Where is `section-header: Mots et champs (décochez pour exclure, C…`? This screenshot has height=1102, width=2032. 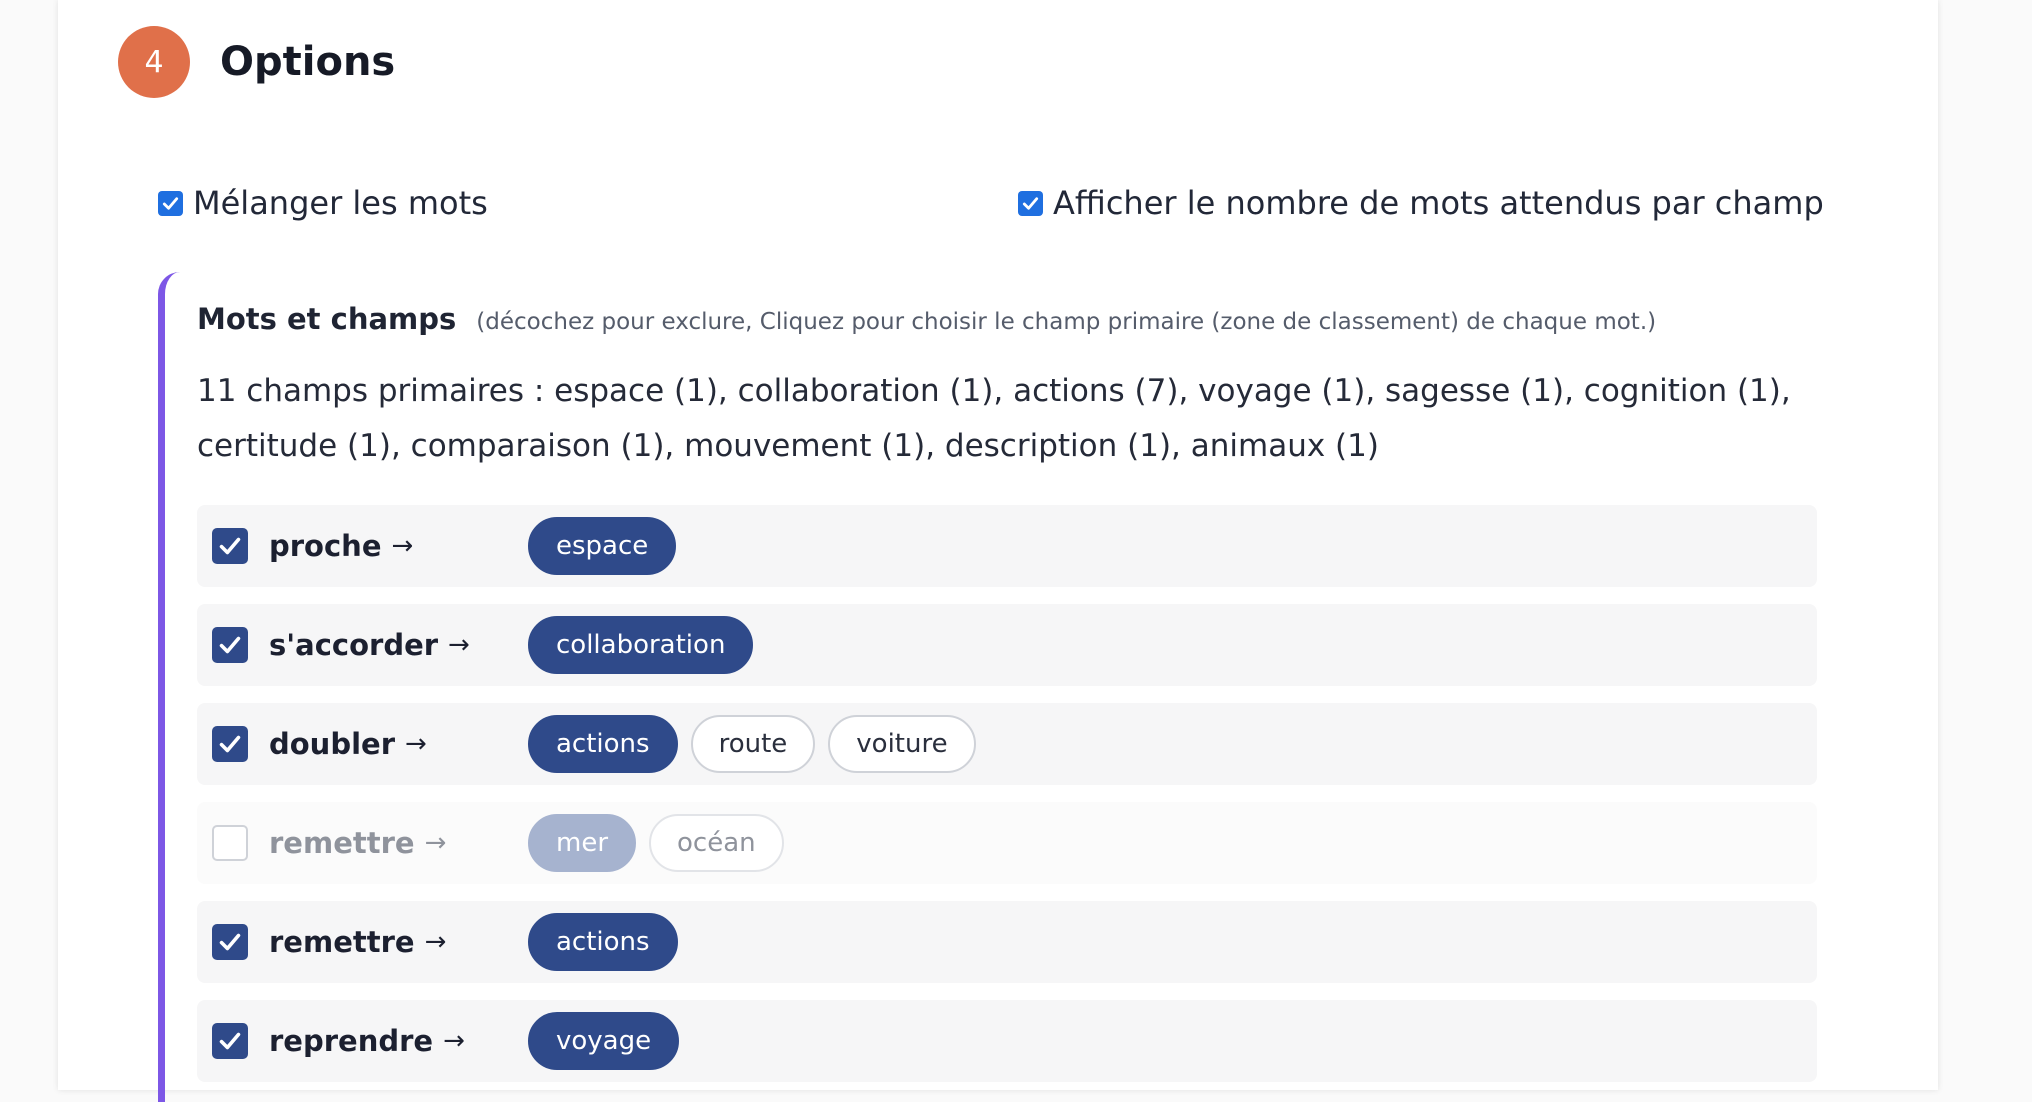 section-header: Mots et champs (décochez pour exclure, C… is located at coordinates (926, 319).